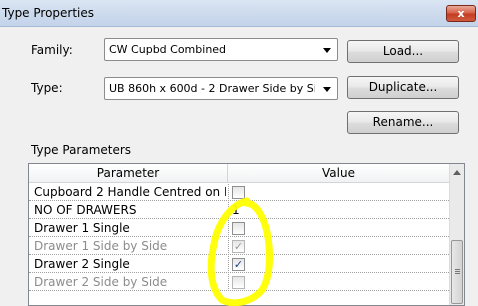  Describe the element at coordinates (101, 282) in the screenshot. I see `parameter-name: Drawer 2 Side by Side` at that location.